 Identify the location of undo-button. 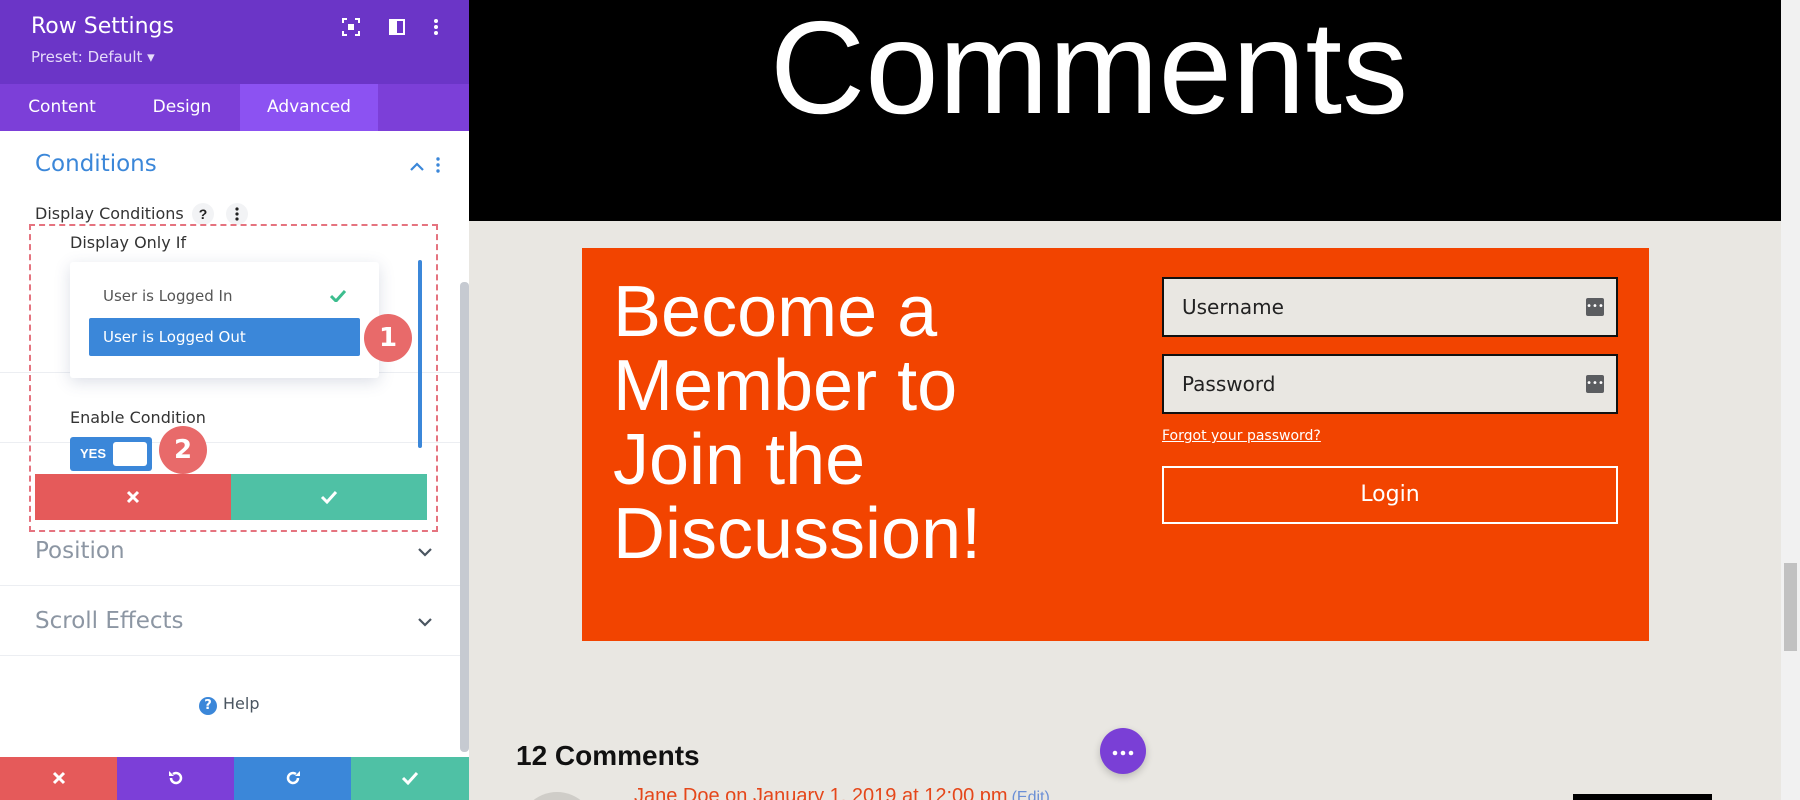
(175, 778).